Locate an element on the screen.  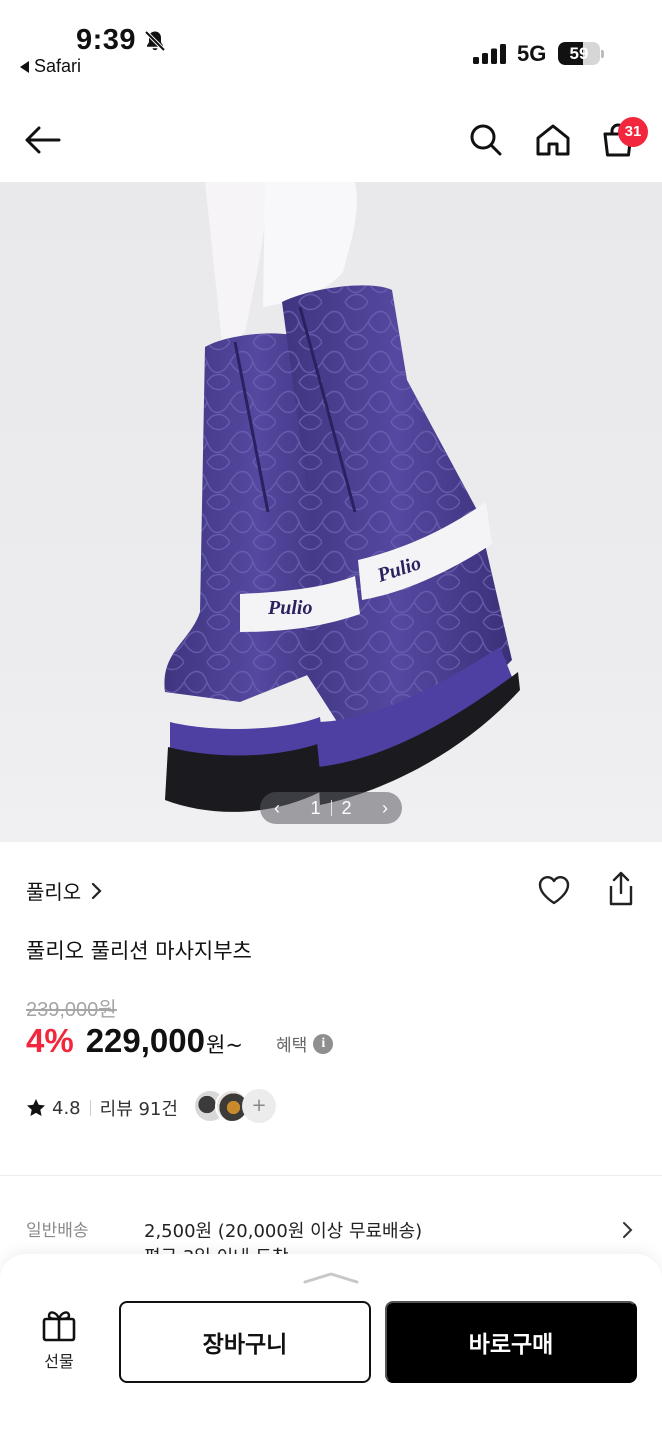
pager-current: 1 is located at coordinates (315, 807).